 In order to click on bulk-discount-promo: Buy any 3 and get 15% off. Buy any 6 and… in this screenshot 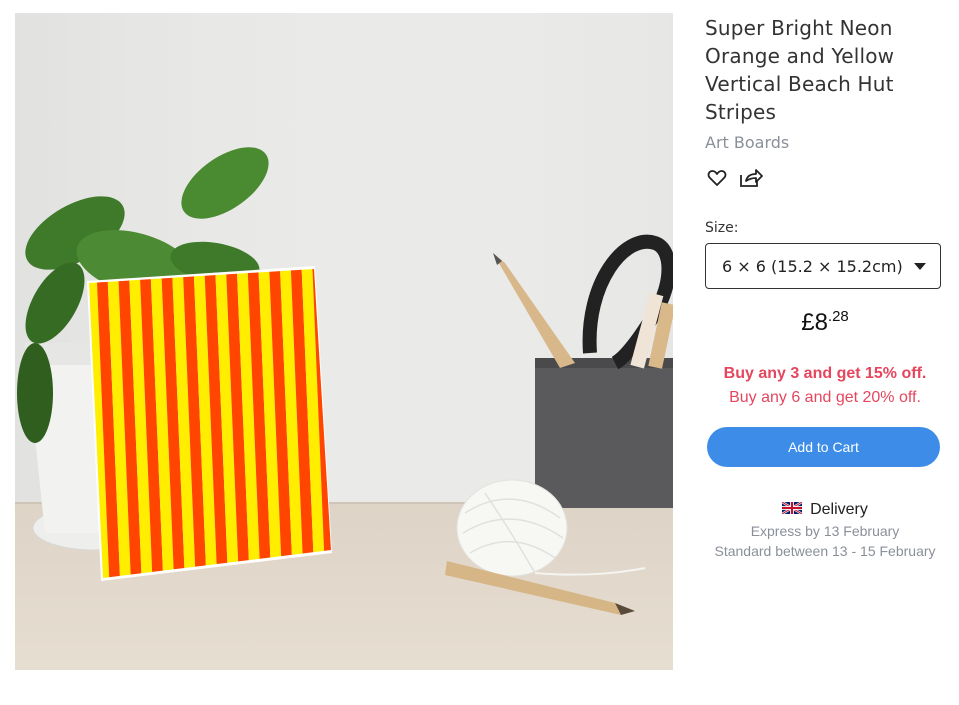, I will do `click(825, 386)`.